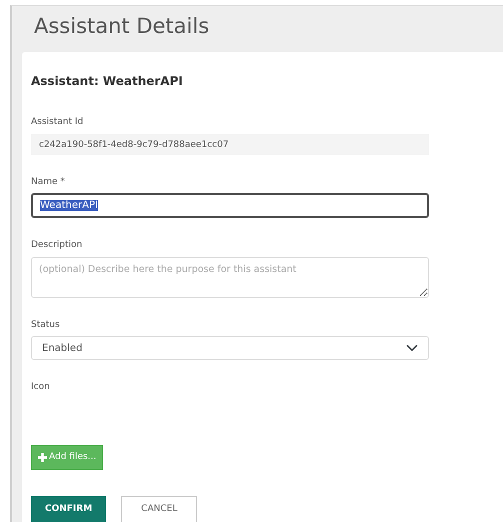 Image resolution: width=503 pixels, height=522 pixels. Describe the element at coordinates (45, 325) in the screenshot. I see `field-label: Status` at that location.